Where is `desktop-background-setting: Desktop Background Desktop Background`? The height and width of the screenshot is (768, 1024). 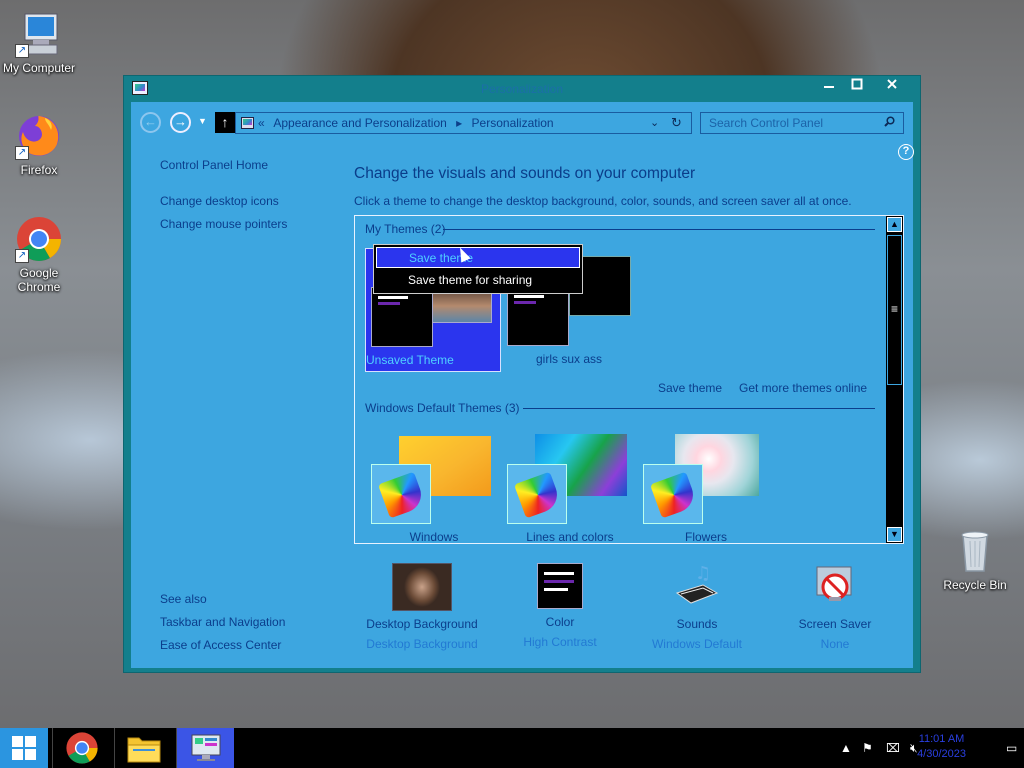 desktop-background-setting: Desktop Background Desktop Background is located at coordinates (422, 607).